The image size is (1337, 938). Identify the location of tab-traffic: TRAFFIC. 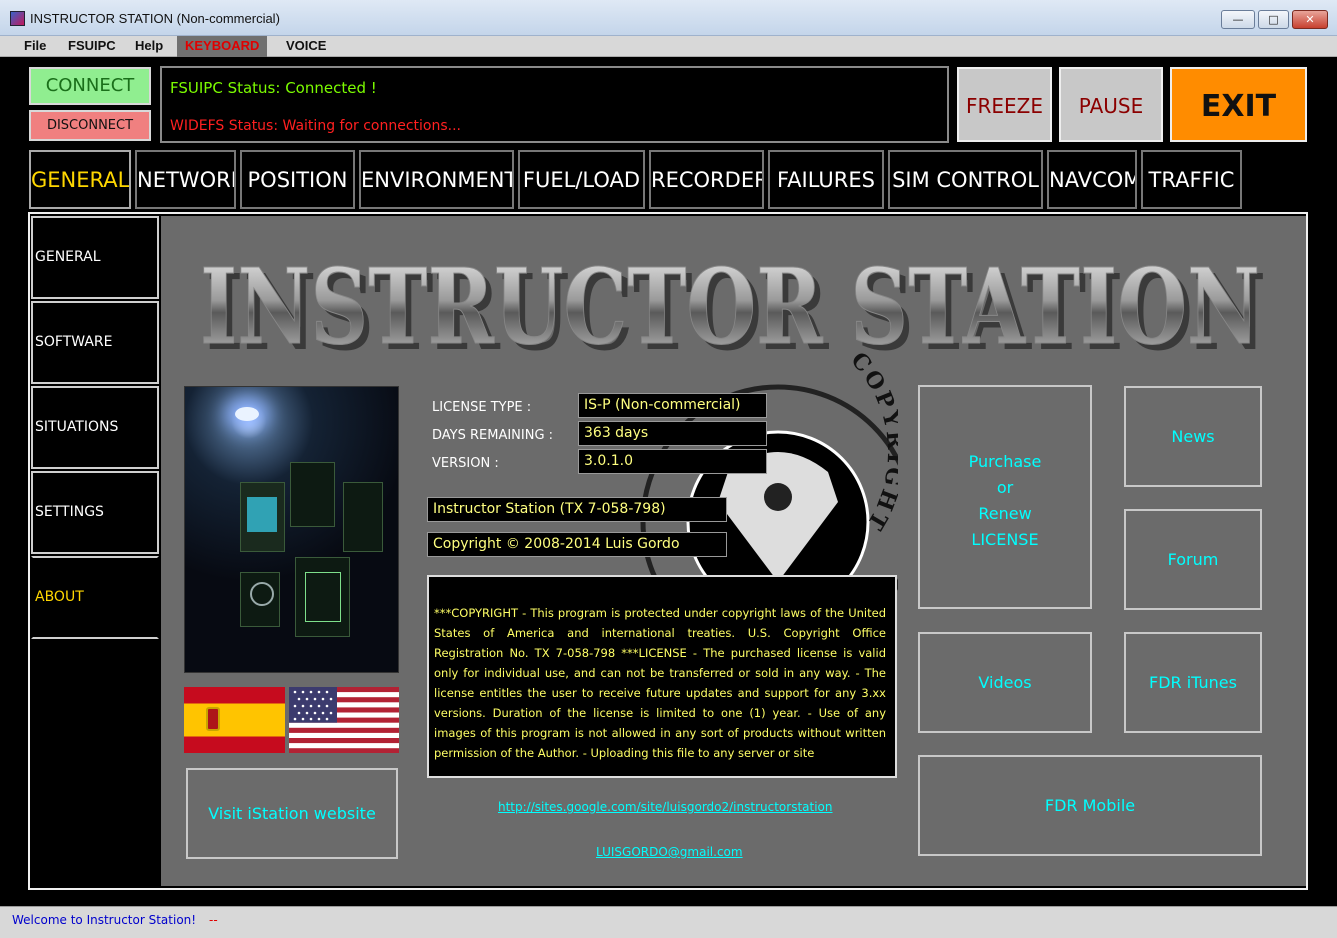
(1191, 179).